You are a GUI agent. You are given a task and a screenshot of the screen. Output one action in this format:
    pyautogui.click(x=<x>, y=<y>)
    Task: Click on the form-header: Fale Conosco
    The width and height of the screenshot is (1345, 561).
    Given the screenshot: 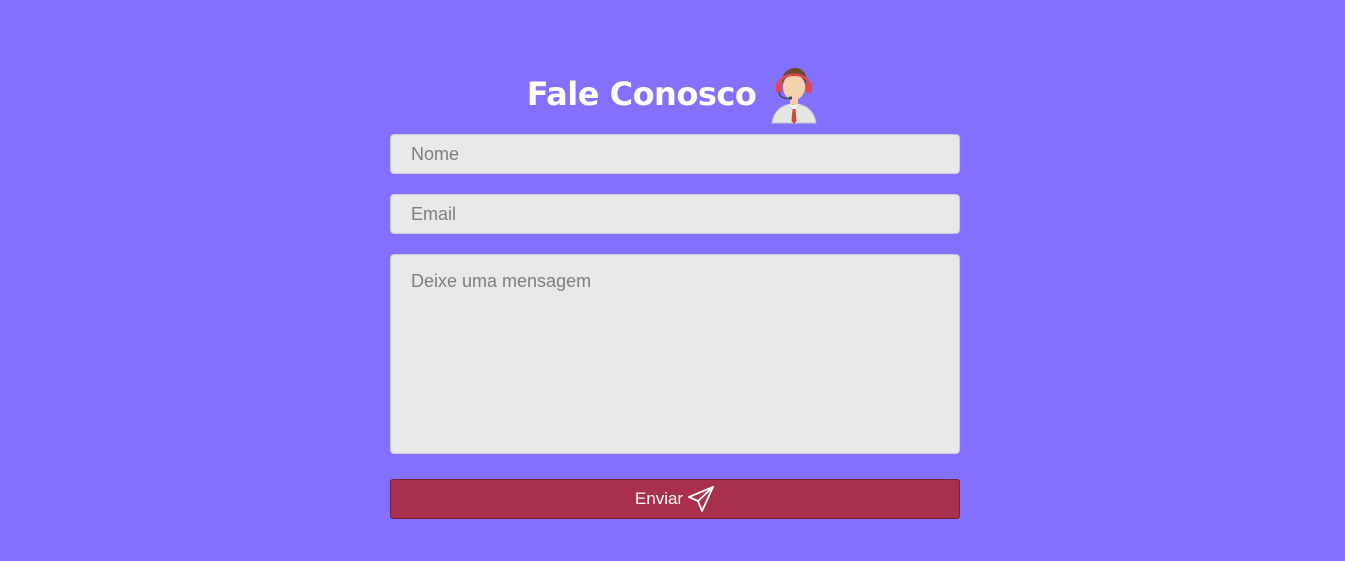 What is the action you would take?
    pyautogui.click(x=672, y=94)
    